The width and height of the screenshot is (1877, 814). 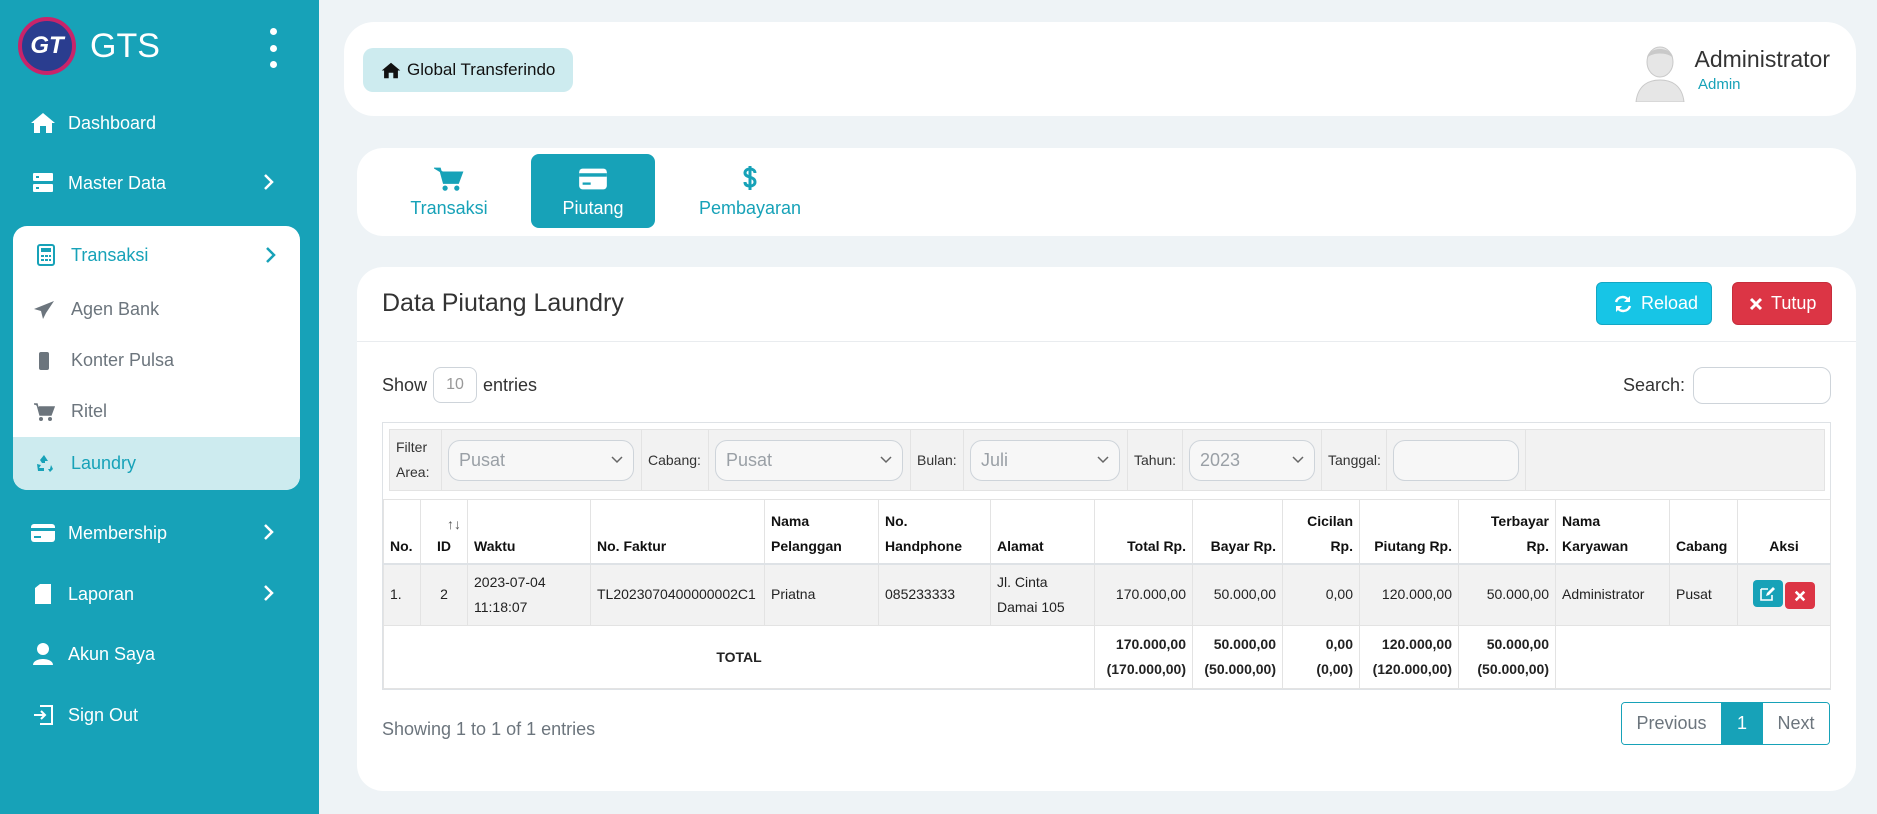 I want to click on filter-tanggal-input, so click(x=1456, y=460).